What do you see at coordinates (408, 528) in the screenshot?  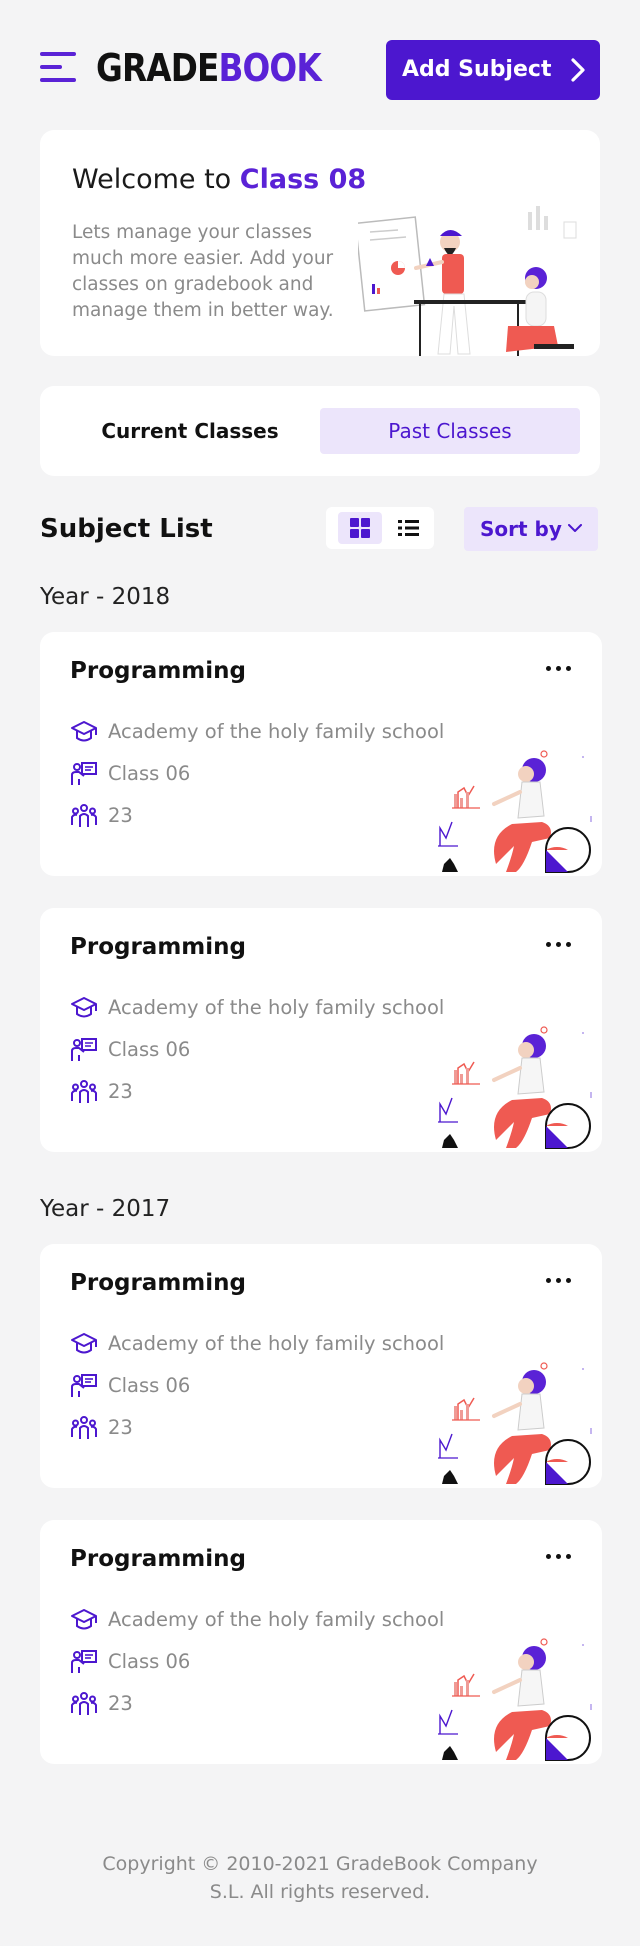 I see `list-view-icon` at bounding box center [408, 528].